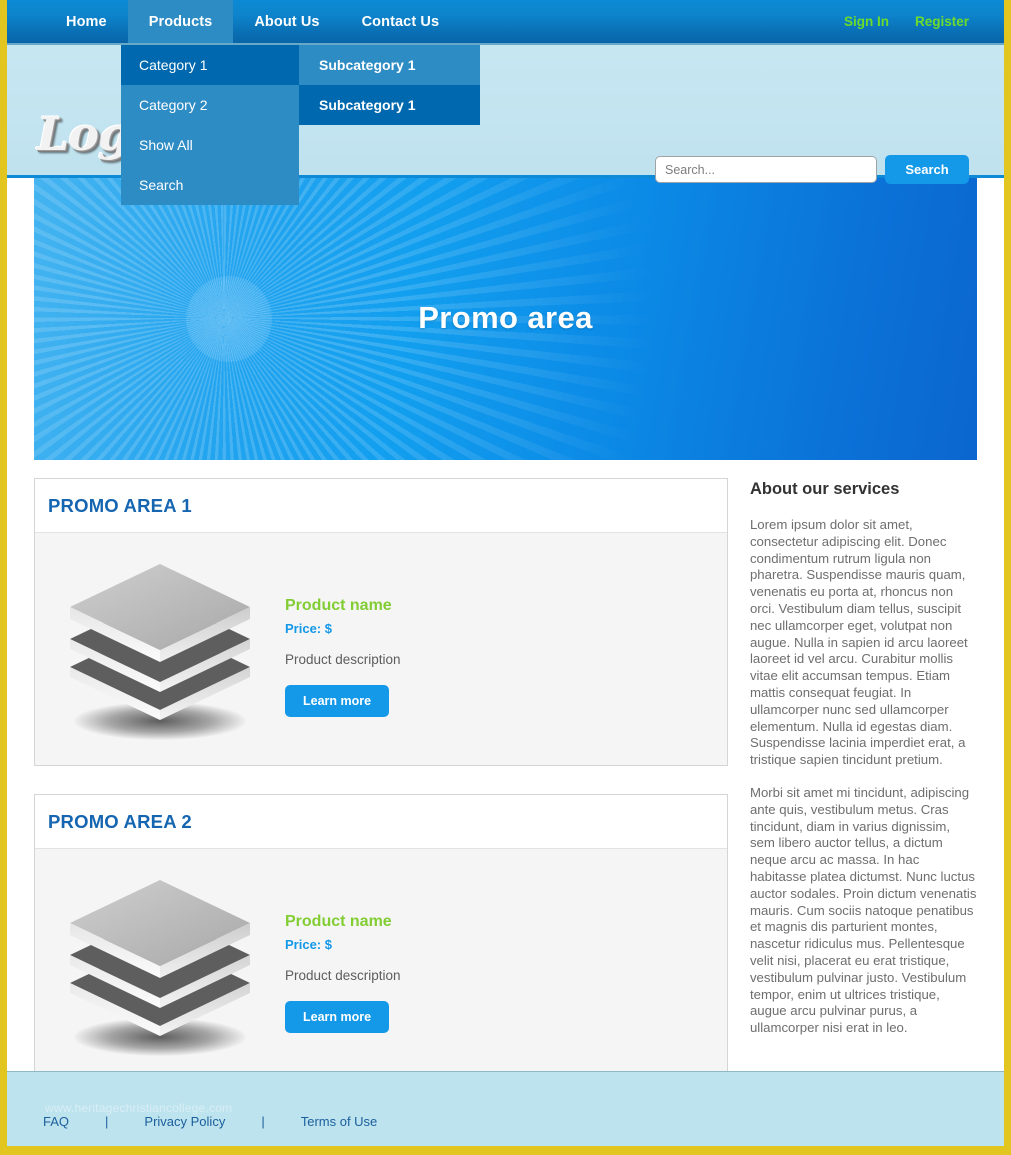 This screenshot has width=1011, height=1155. I want to click on products-dropdown-menu: Category 1 Category 2 Show All Search, so click(210, 125).